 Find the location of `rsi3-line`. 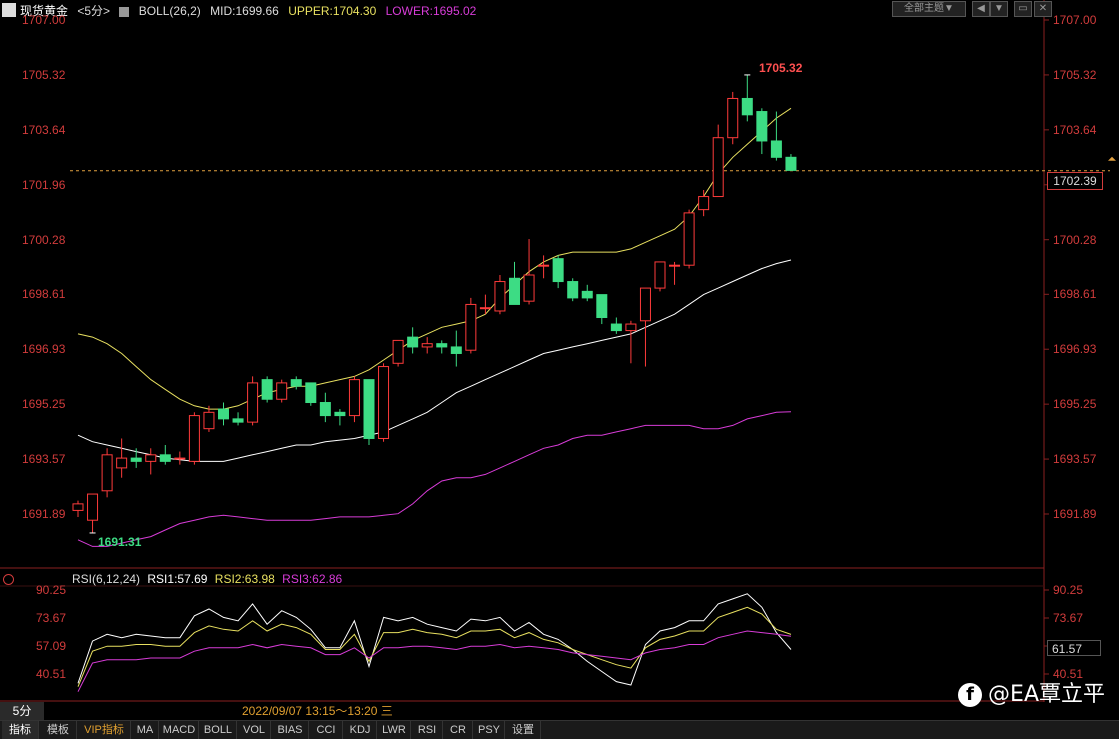

rsi3-line is located at coordinates (434, 661).